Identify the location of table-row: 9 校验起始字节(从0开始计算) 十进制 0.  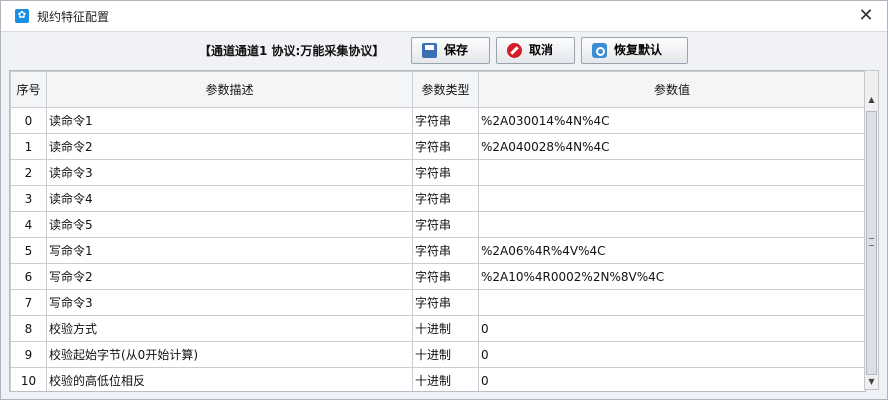
(437, 354).